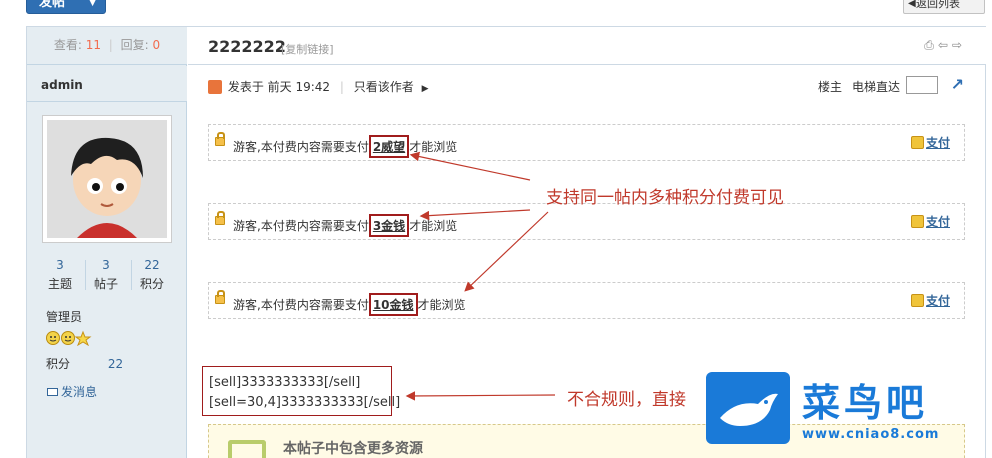 Image resolution: width=992 pixels, height=458 pixels. What do you see at coordinates (247, 449) in the screenshot?
I see `folder-icon` at bounding box center [247, 449].